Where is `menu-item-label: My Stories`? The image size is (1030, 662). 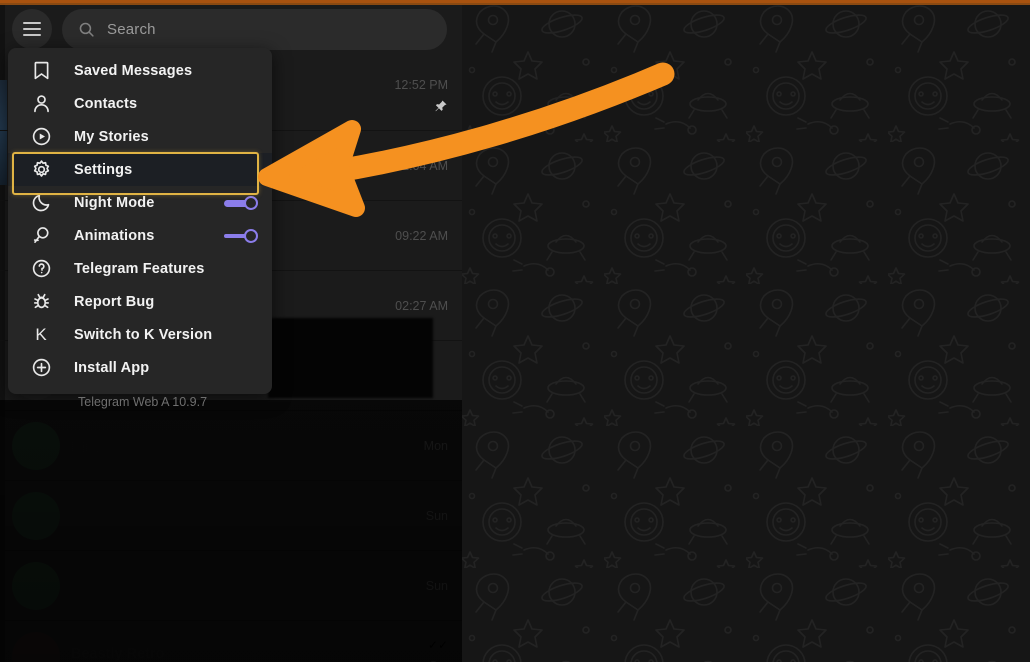
menu-item-label: My Stories is located at coordinates (111, 136).